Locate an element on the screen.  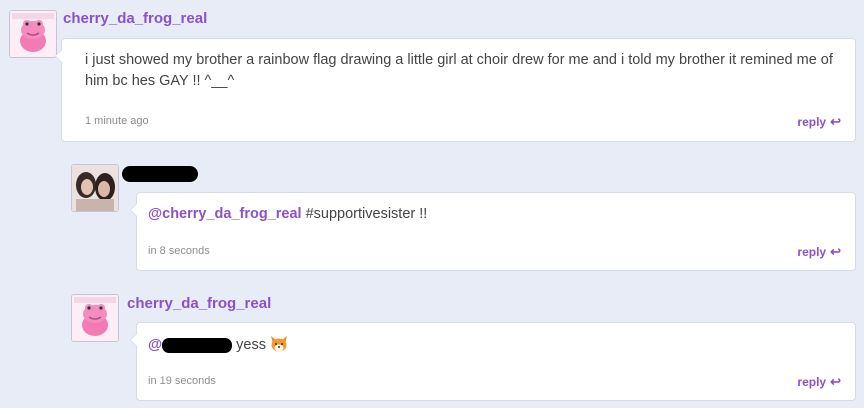
comment-text: yess is located at coordinates (251, 345).